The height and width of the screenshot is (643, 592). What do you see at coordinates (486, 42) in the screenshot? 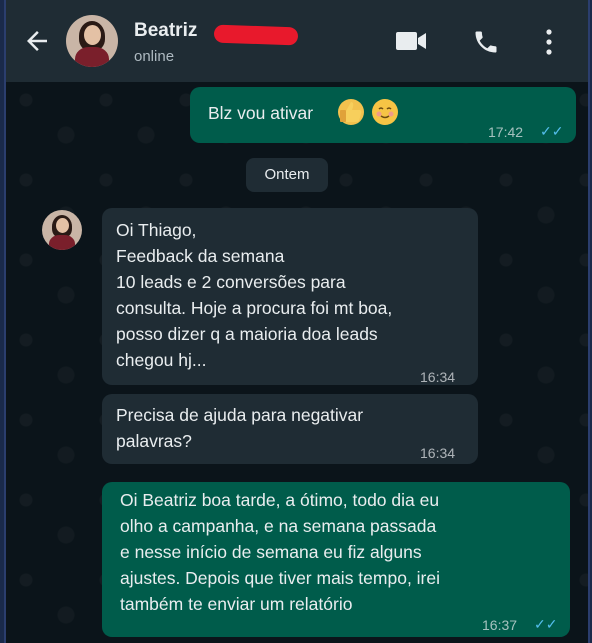
I see `phone-icon` at bounding box center [486, 42].